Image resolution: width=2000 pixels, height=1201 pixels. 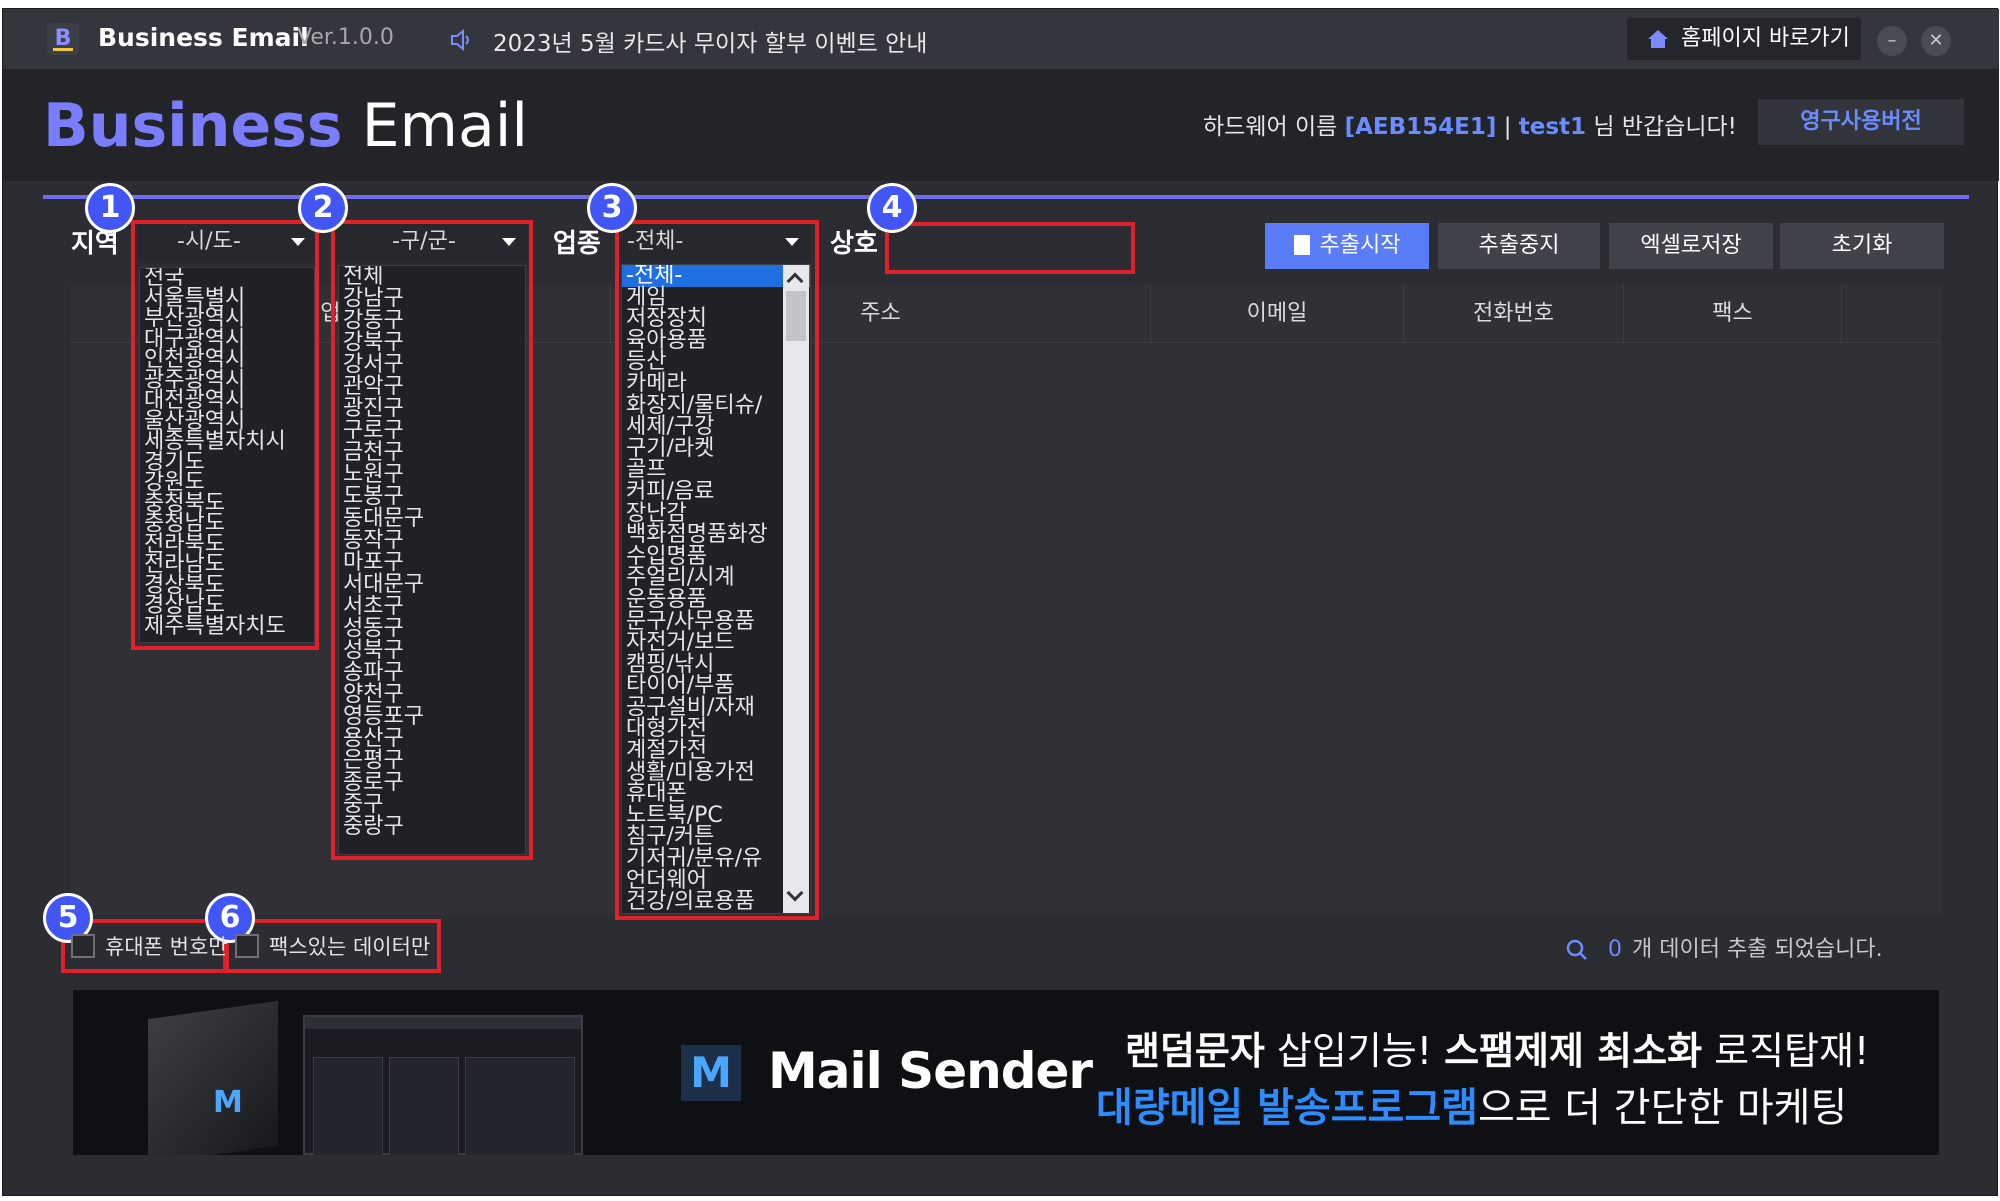 I want to click on banner-l1-b: 삽입기능!, so click(x=1354, y=1051).